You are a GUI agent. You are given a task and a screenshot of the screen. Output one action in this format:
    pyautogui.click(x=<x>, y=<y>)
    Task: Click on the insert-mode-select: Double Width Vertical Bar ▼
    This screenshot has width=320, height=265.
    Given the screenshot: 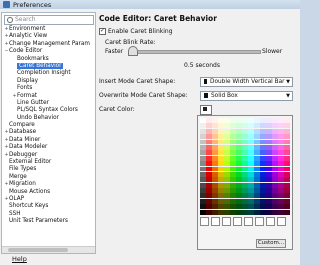 What is the action you would take?
    pyautogui.click(x=246, y=82)
    